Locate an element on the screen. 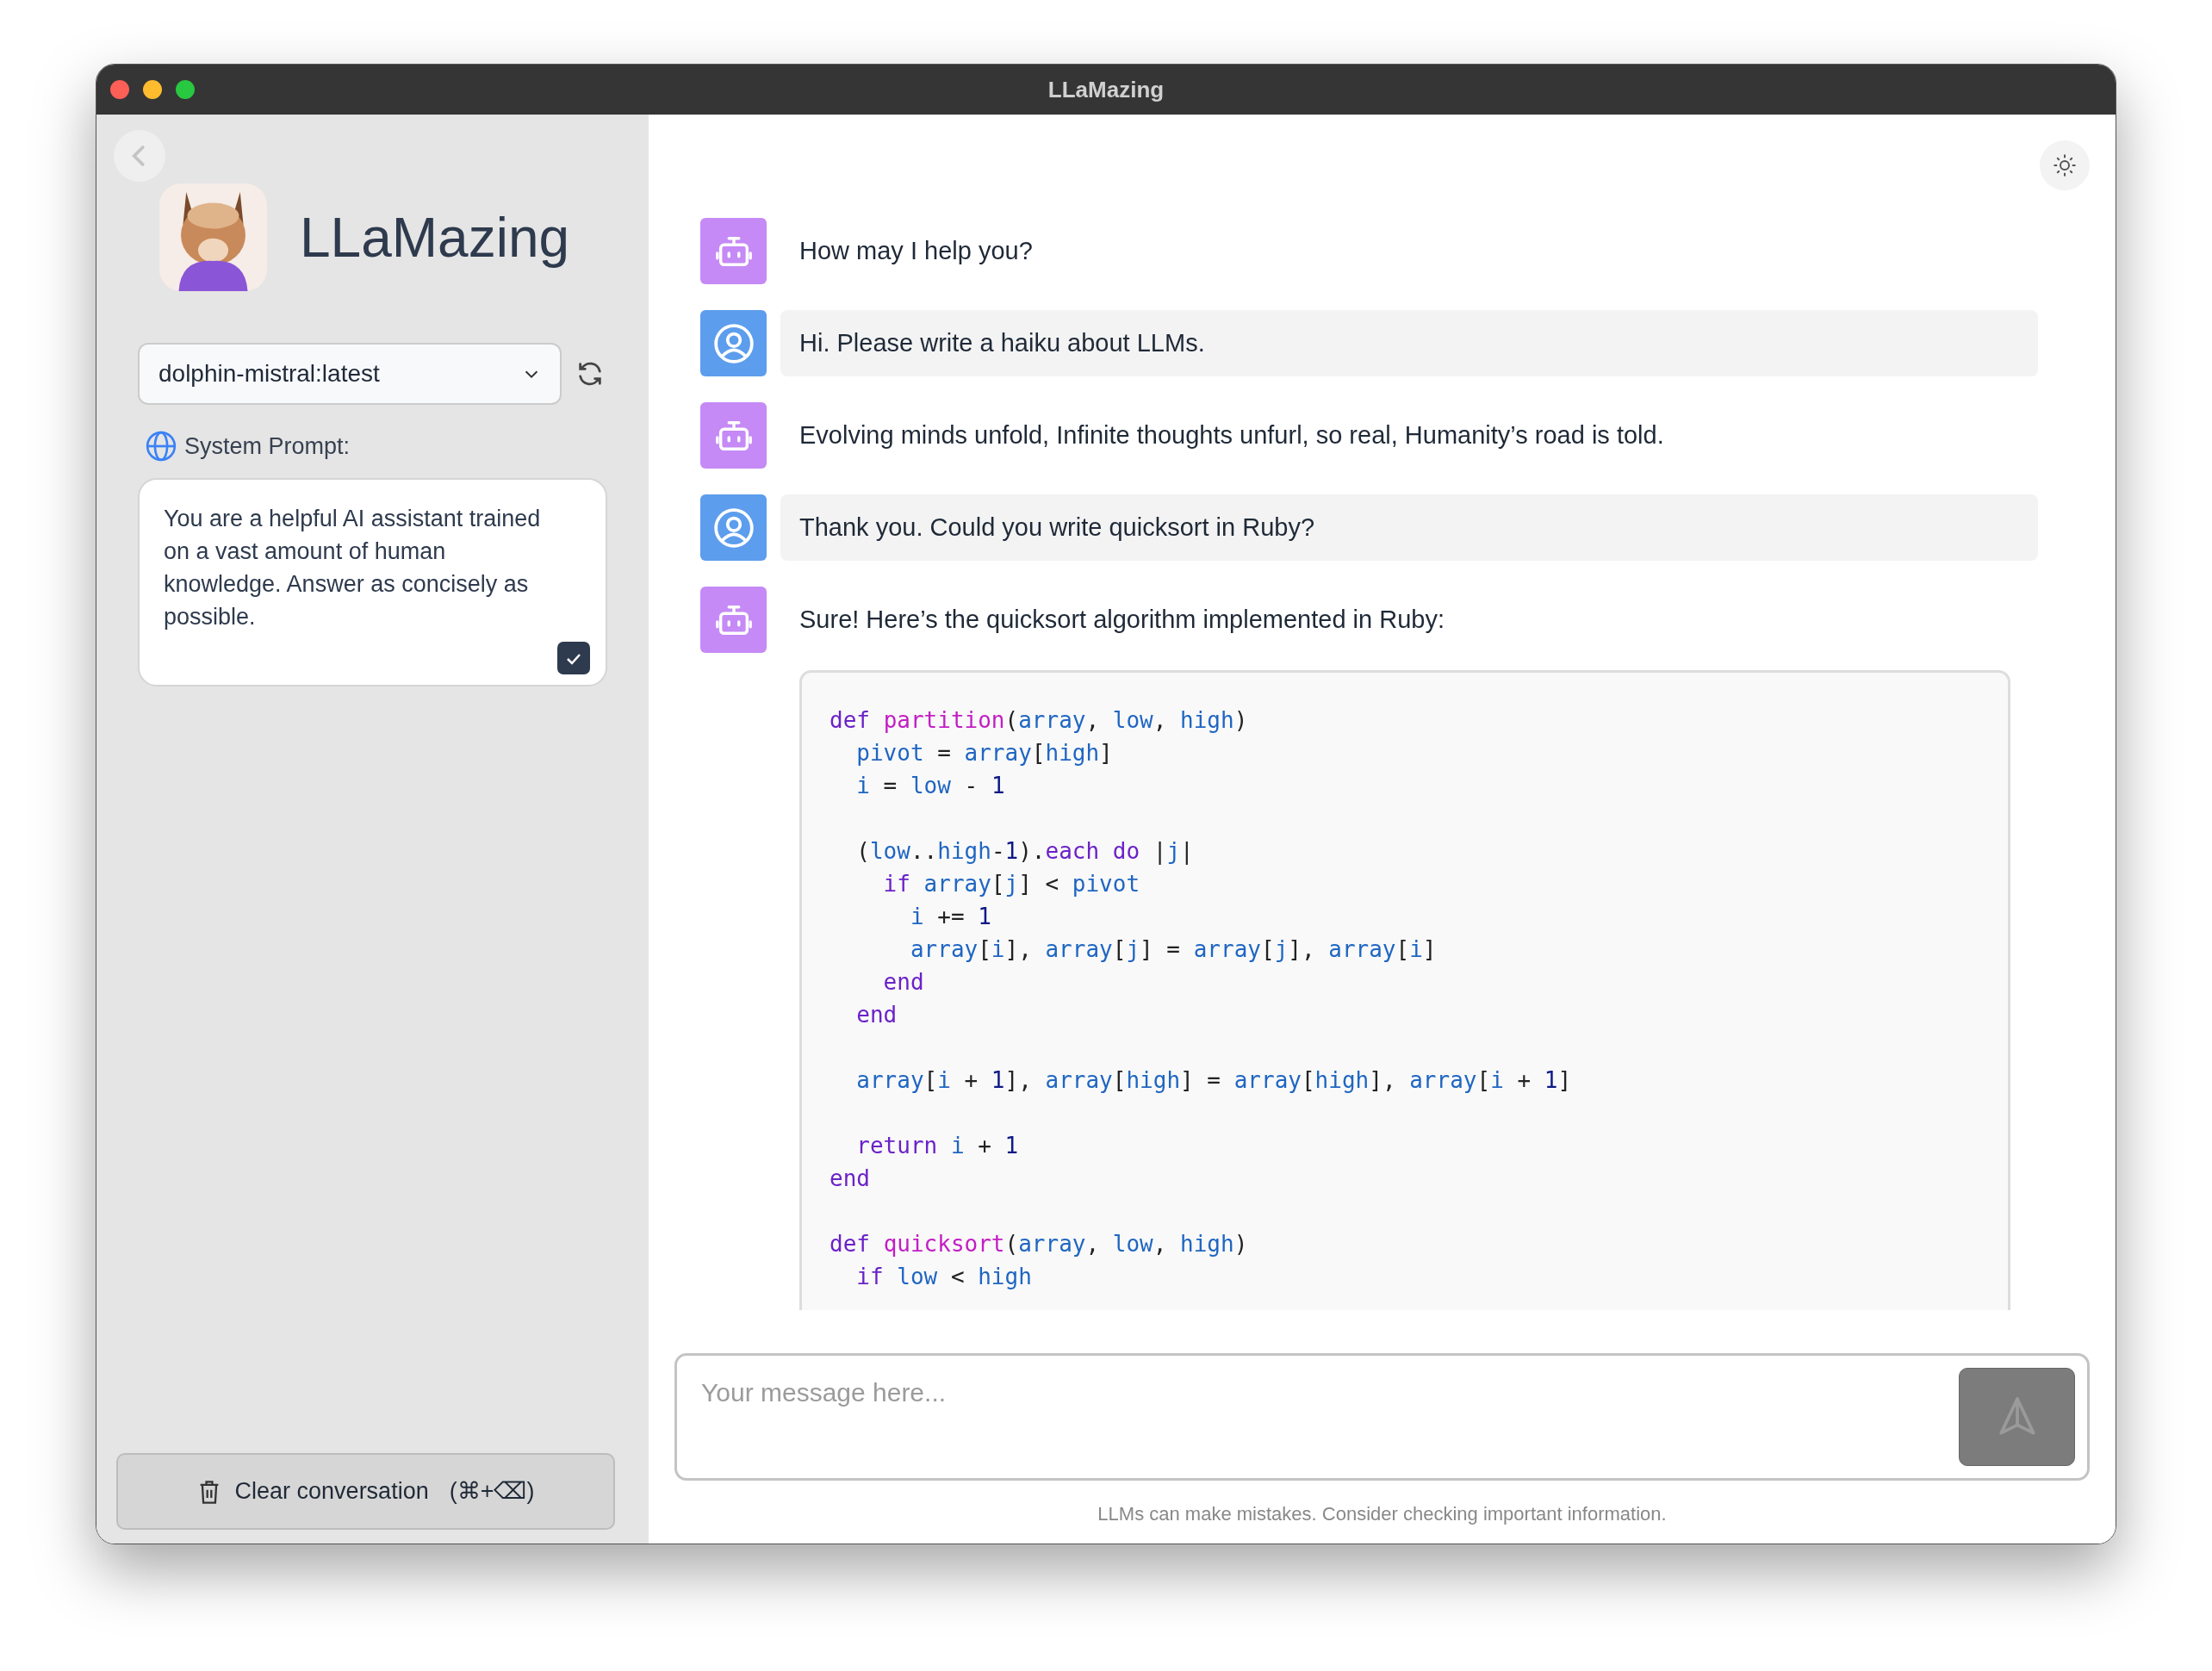 The image size is (2212, 1671). clear-conversation-button: Clear conversation (⌘+⌫) is located at coordinates (365, 1491).